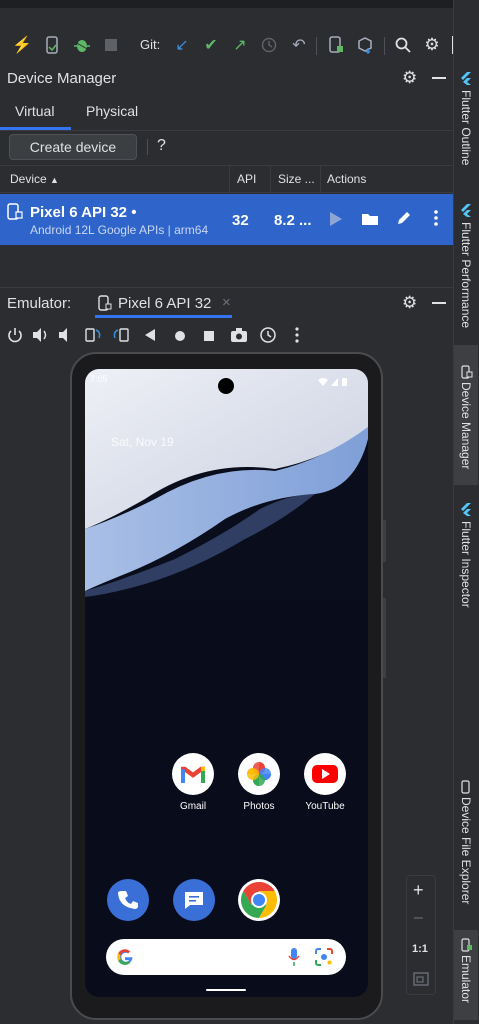  I want to click on stop-icon, so click(111, 45).